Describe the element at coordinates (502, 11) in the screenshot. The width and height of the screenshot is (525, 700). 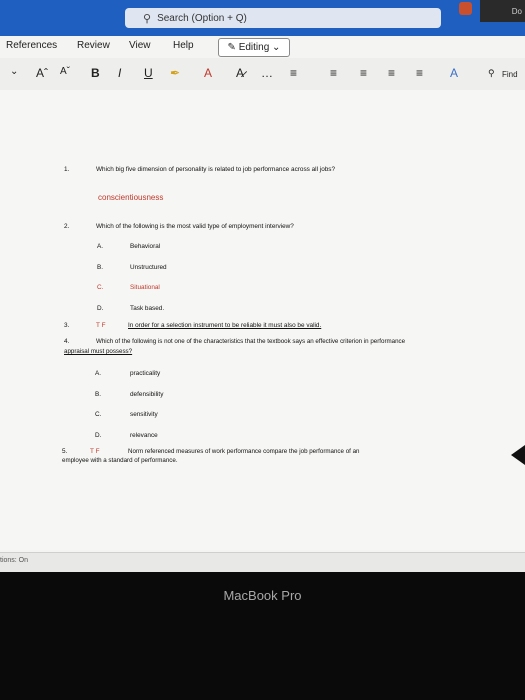
I see `window-label: Do` at that location.